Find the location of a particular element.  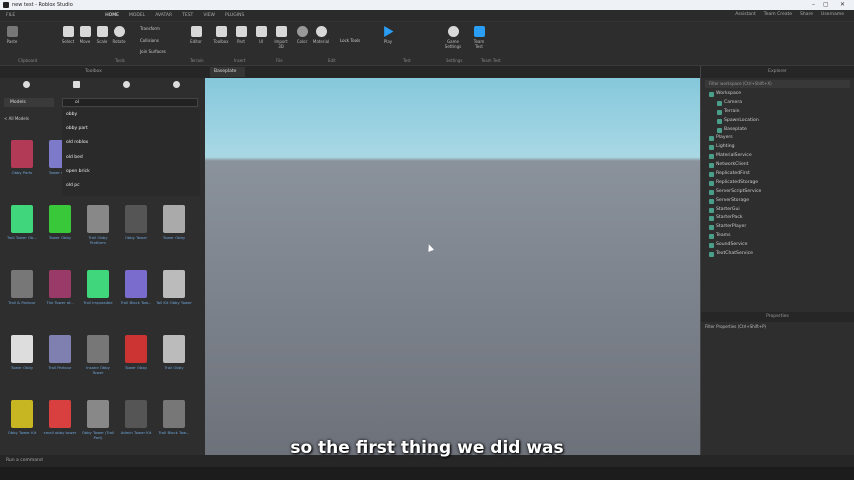

group-label: Test is located at coordinates (407, 60).